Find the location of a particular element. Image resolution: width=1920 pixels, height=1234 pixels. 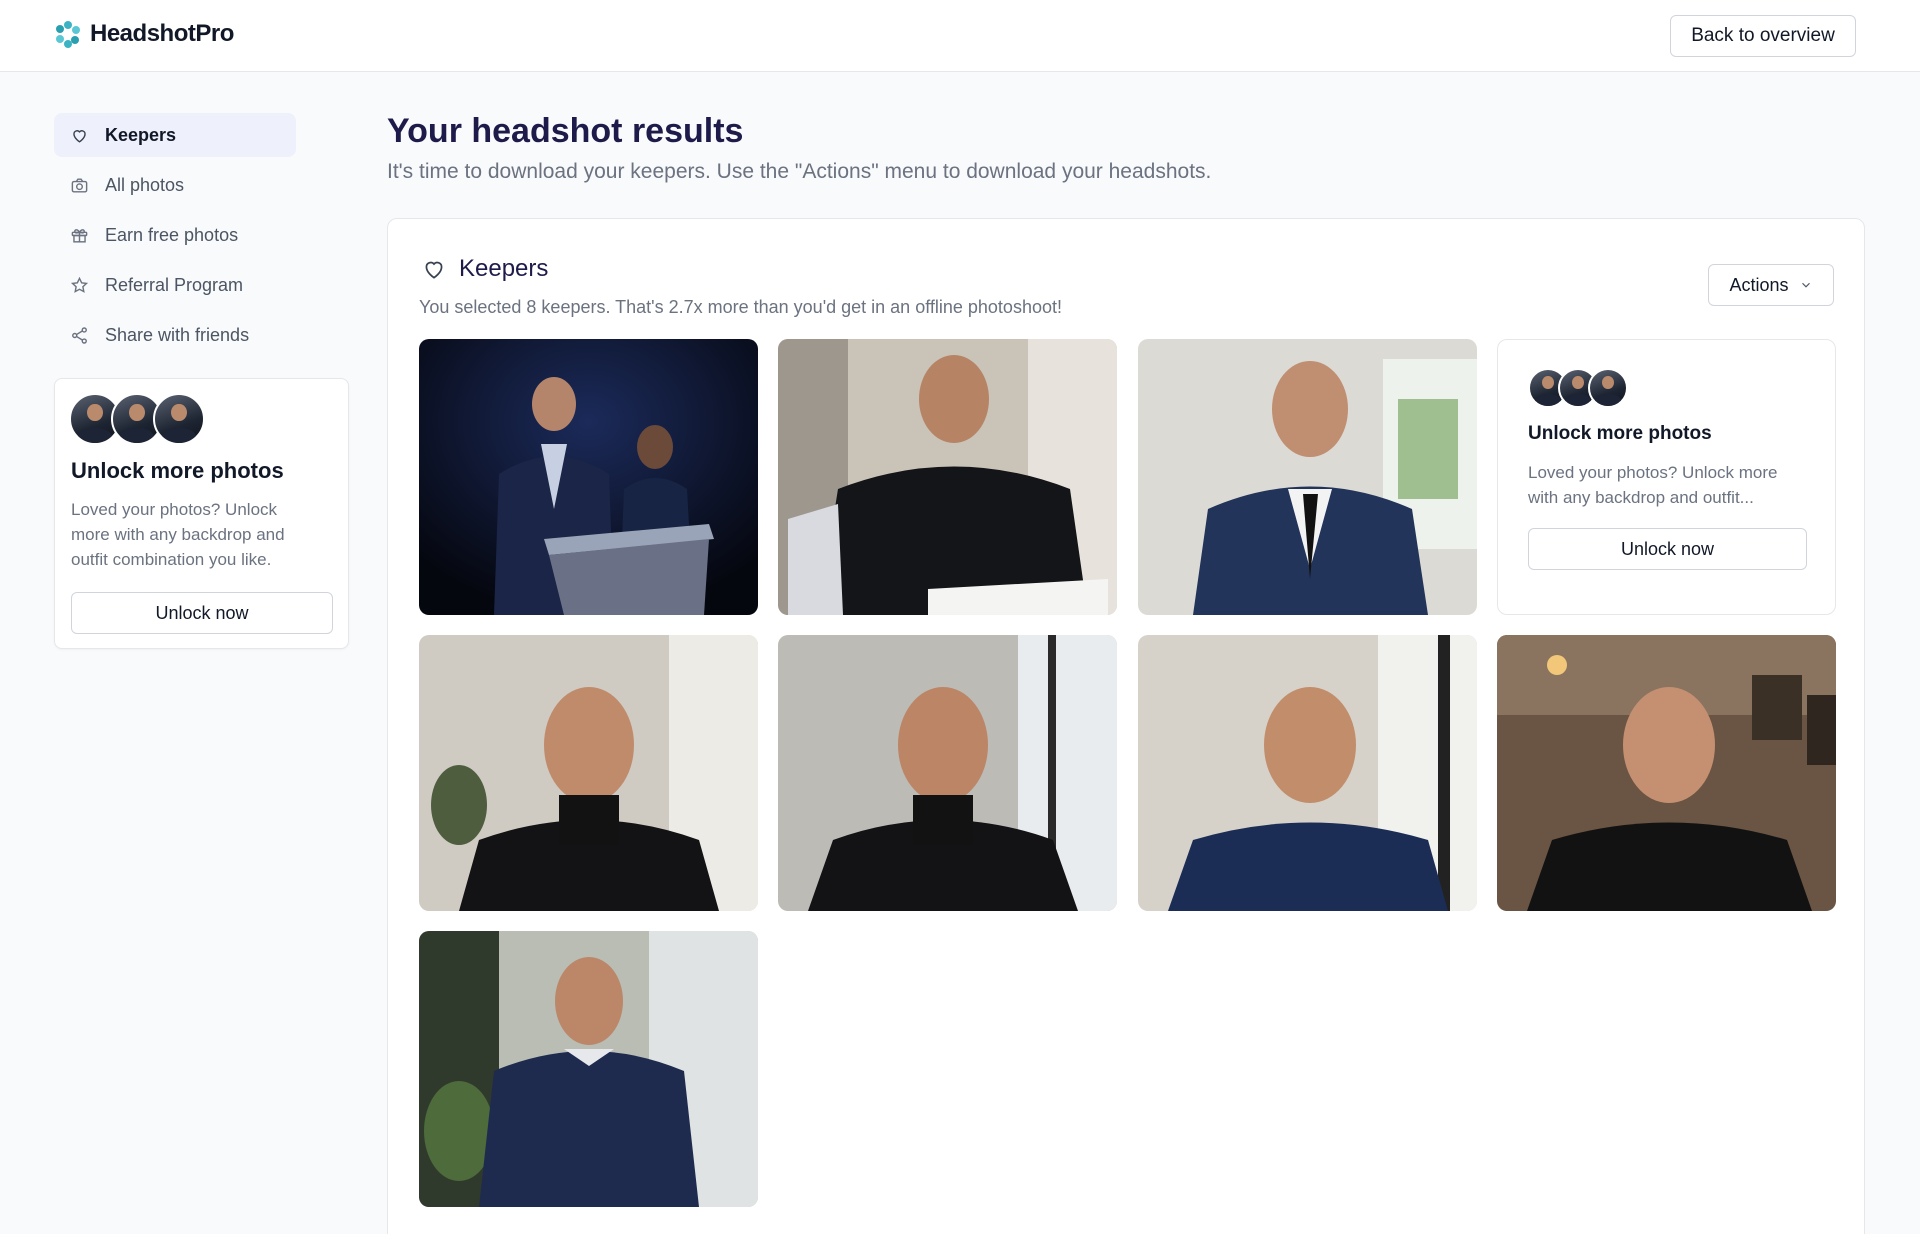

promo-text-line: outfit combination you like. is located at coordinates (171, 559).